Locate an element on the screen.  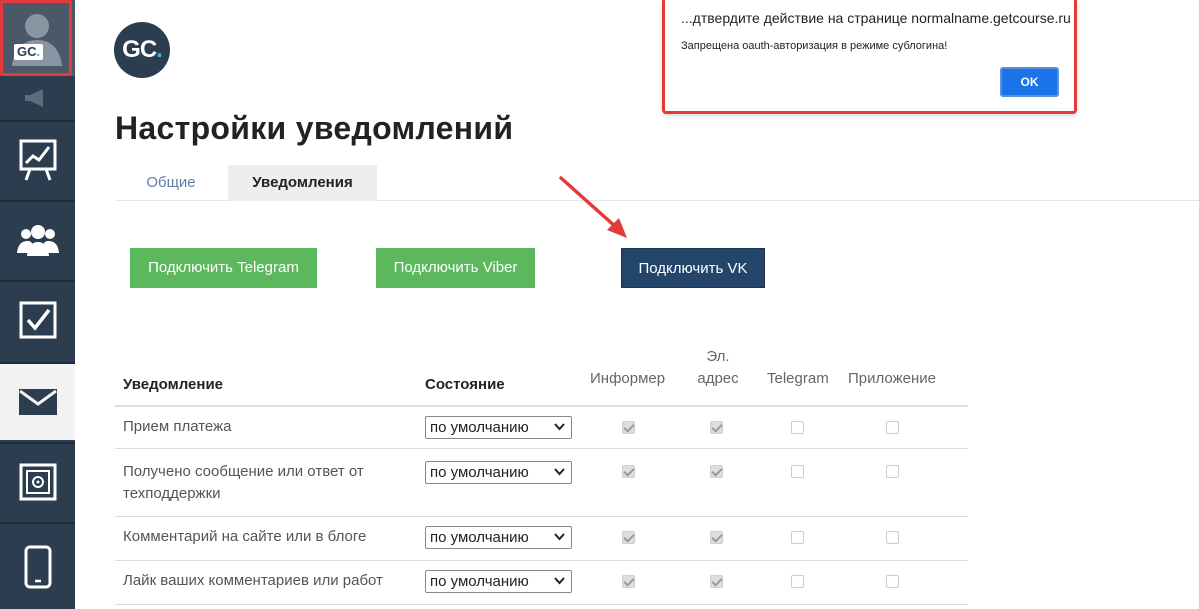
header-telegram: Telegram is located at coordinates (798, 378).